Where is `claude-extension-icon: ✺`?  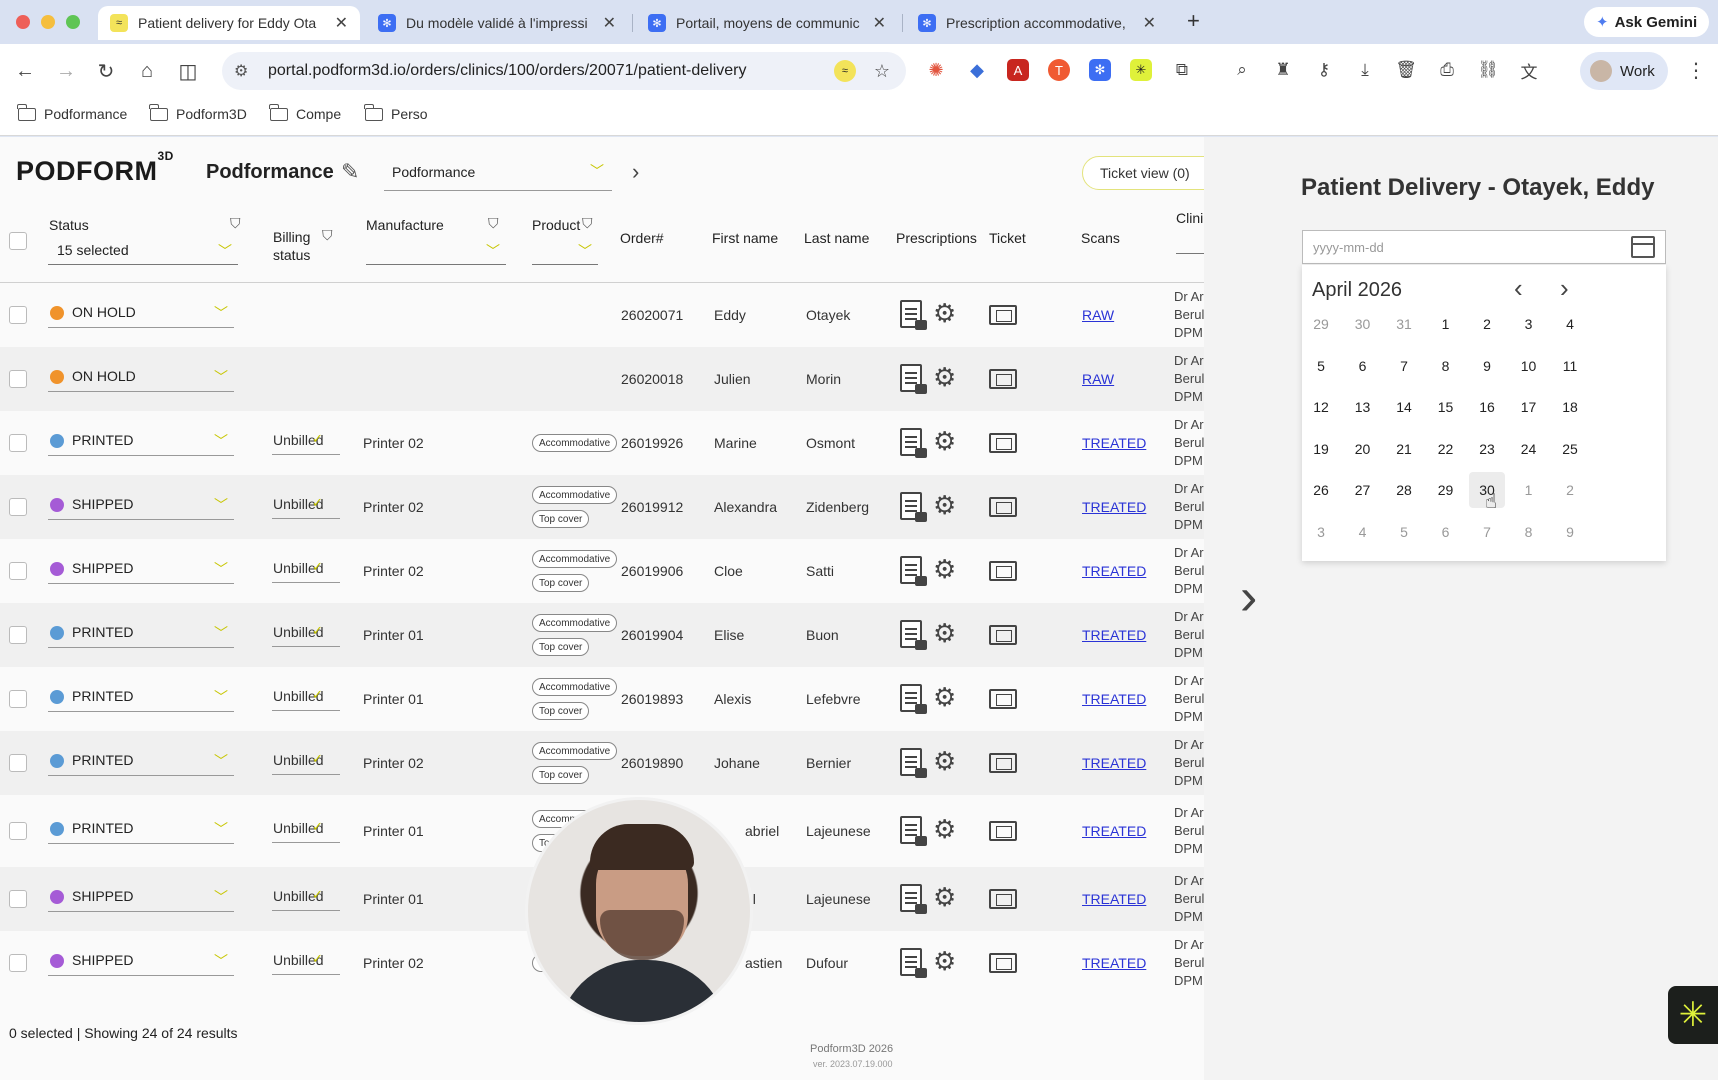 claude-extension-icon: ✺ is located at coordinates (936, 70).